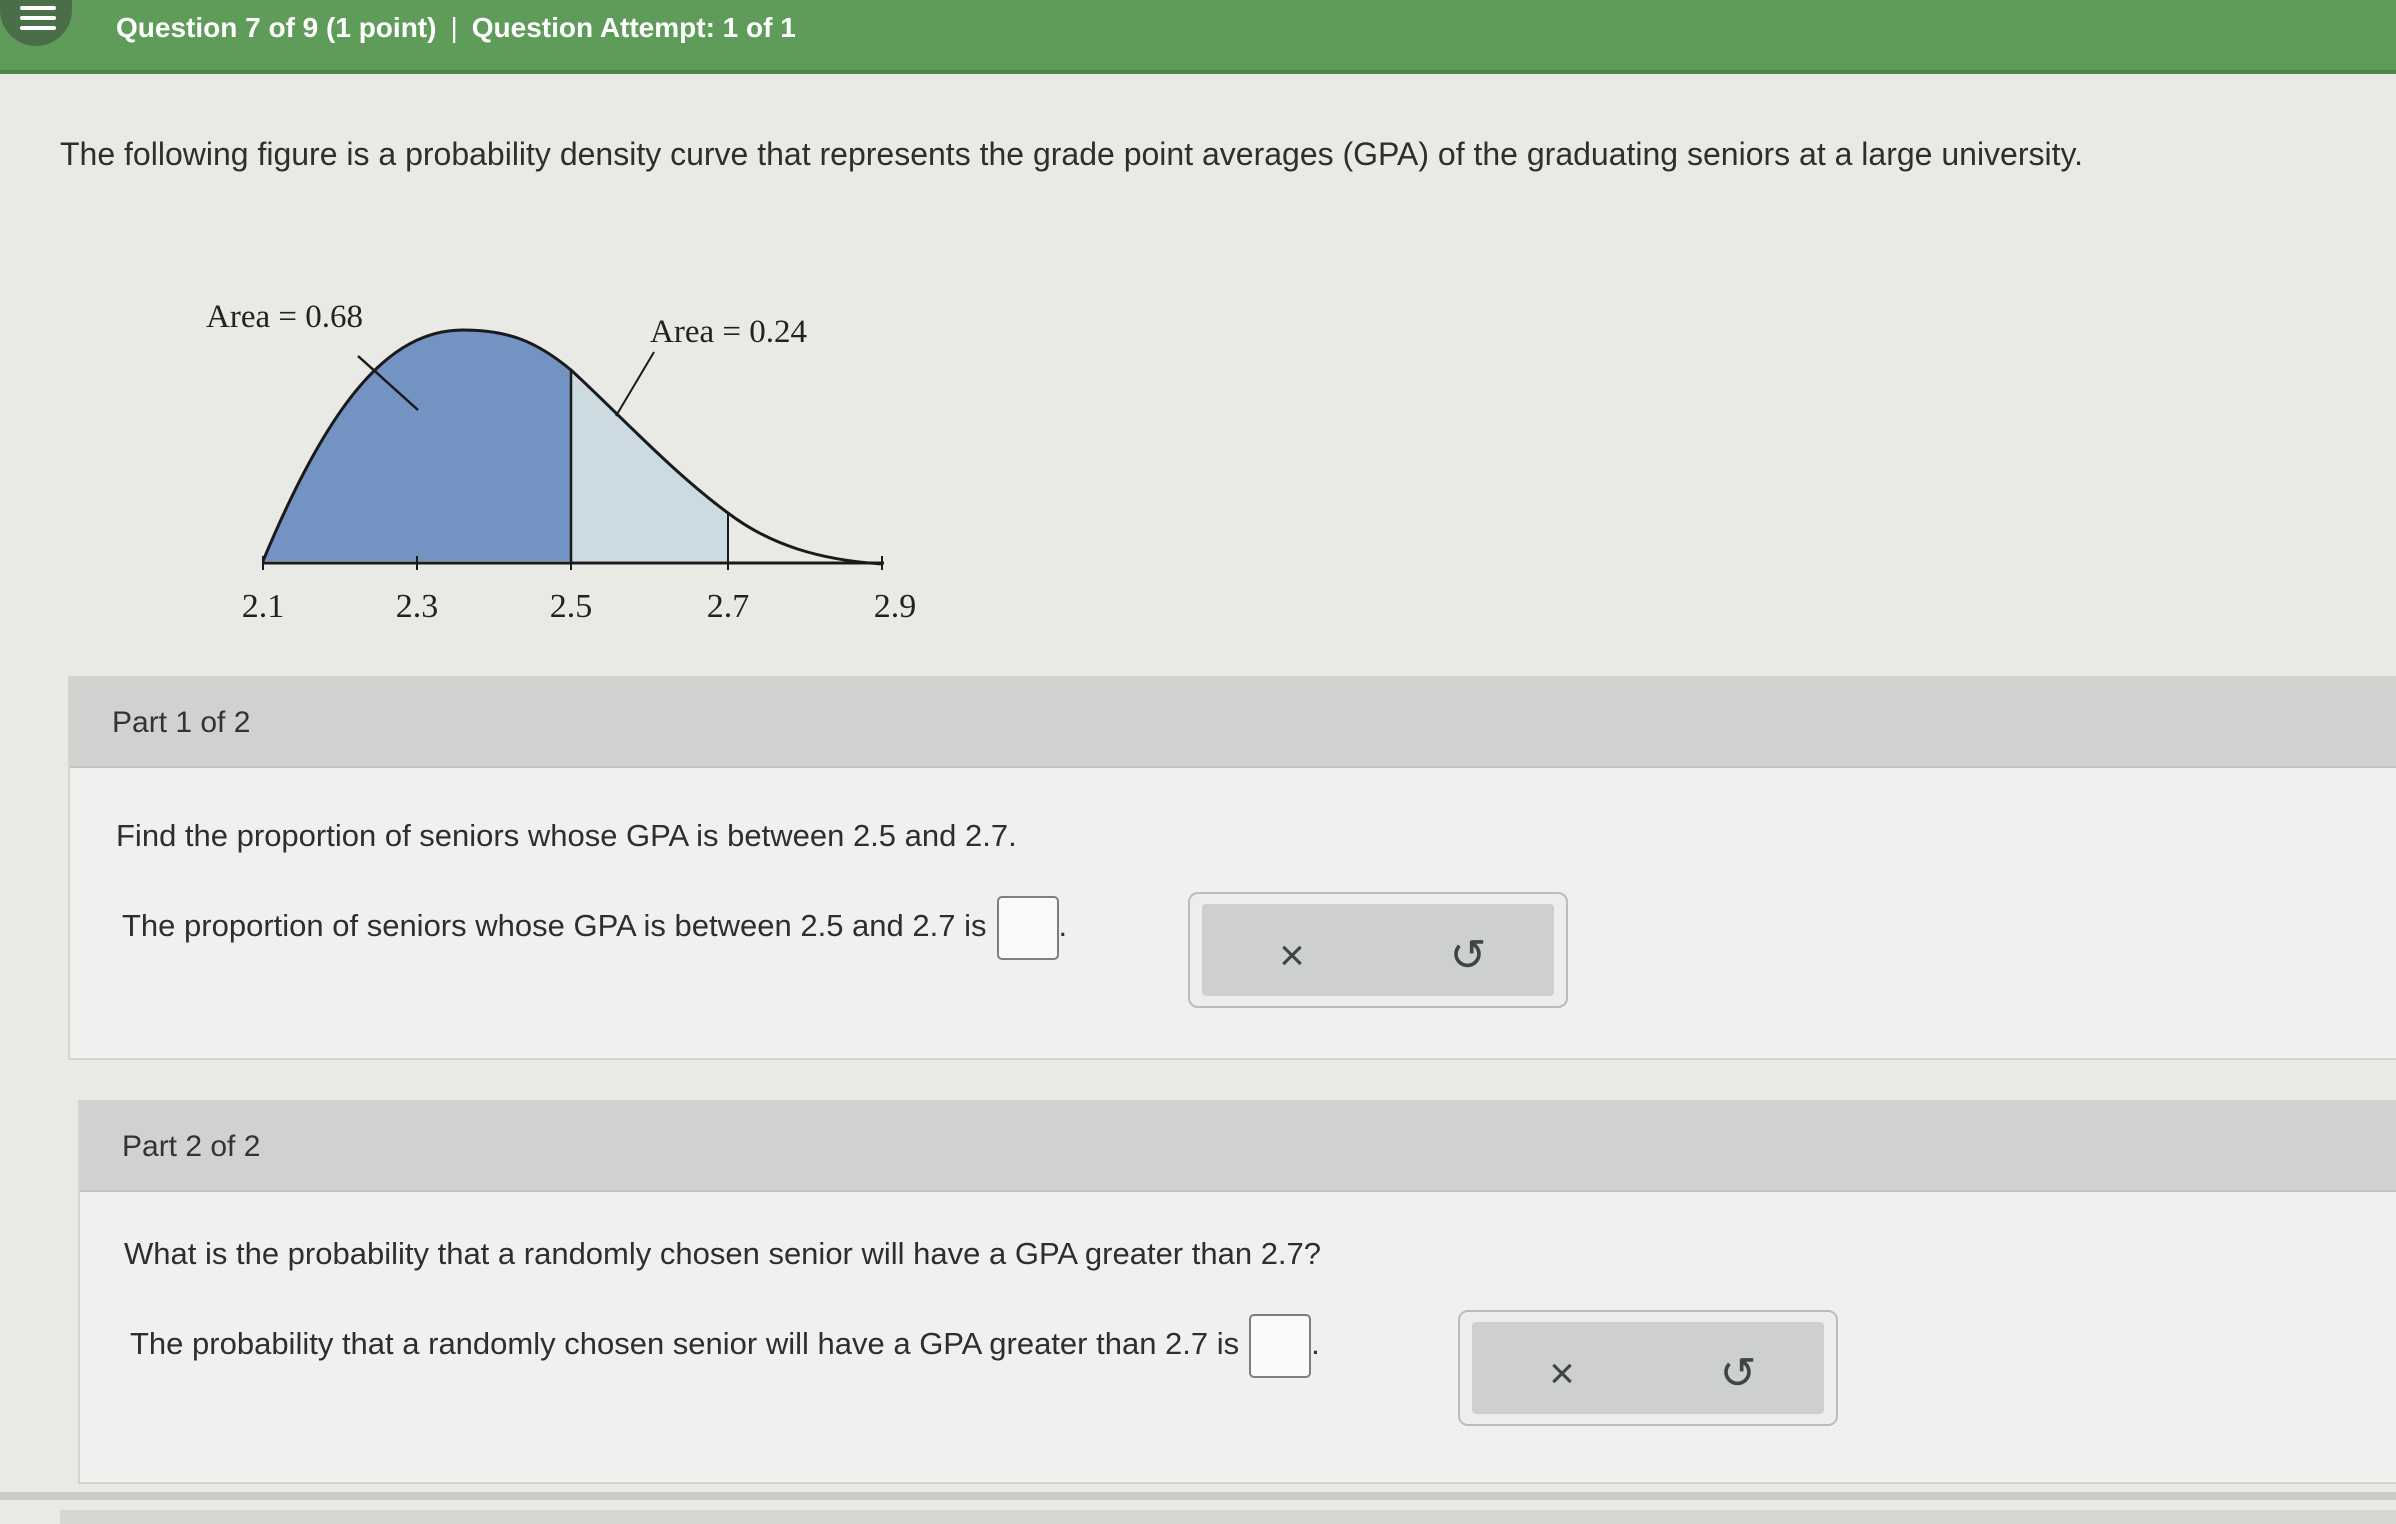  What do you see at coordinates (635, 384) in the screenshot?
I see `pointer-right` at bounding box center [635, 384].